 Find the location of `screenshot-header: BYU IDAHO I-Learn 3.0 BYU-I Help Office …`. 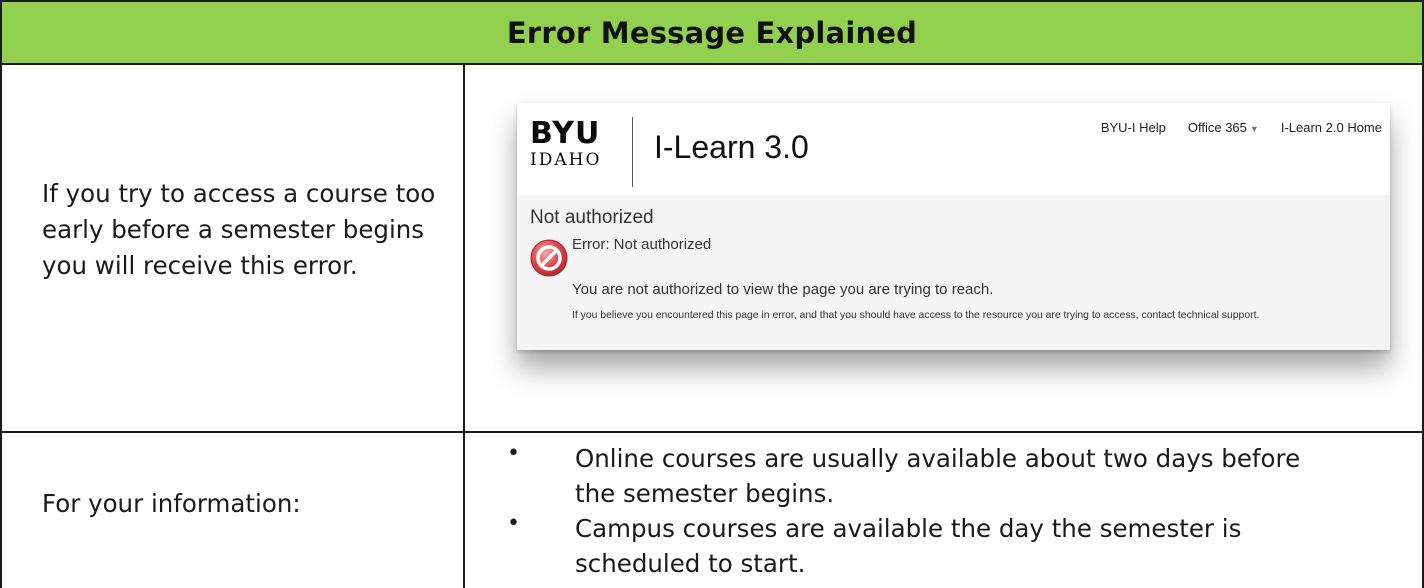

screenshot-header: BYU IDAHO I-Learn 3.0 BYU-I Help Office … is located at coordinates (953, 149).